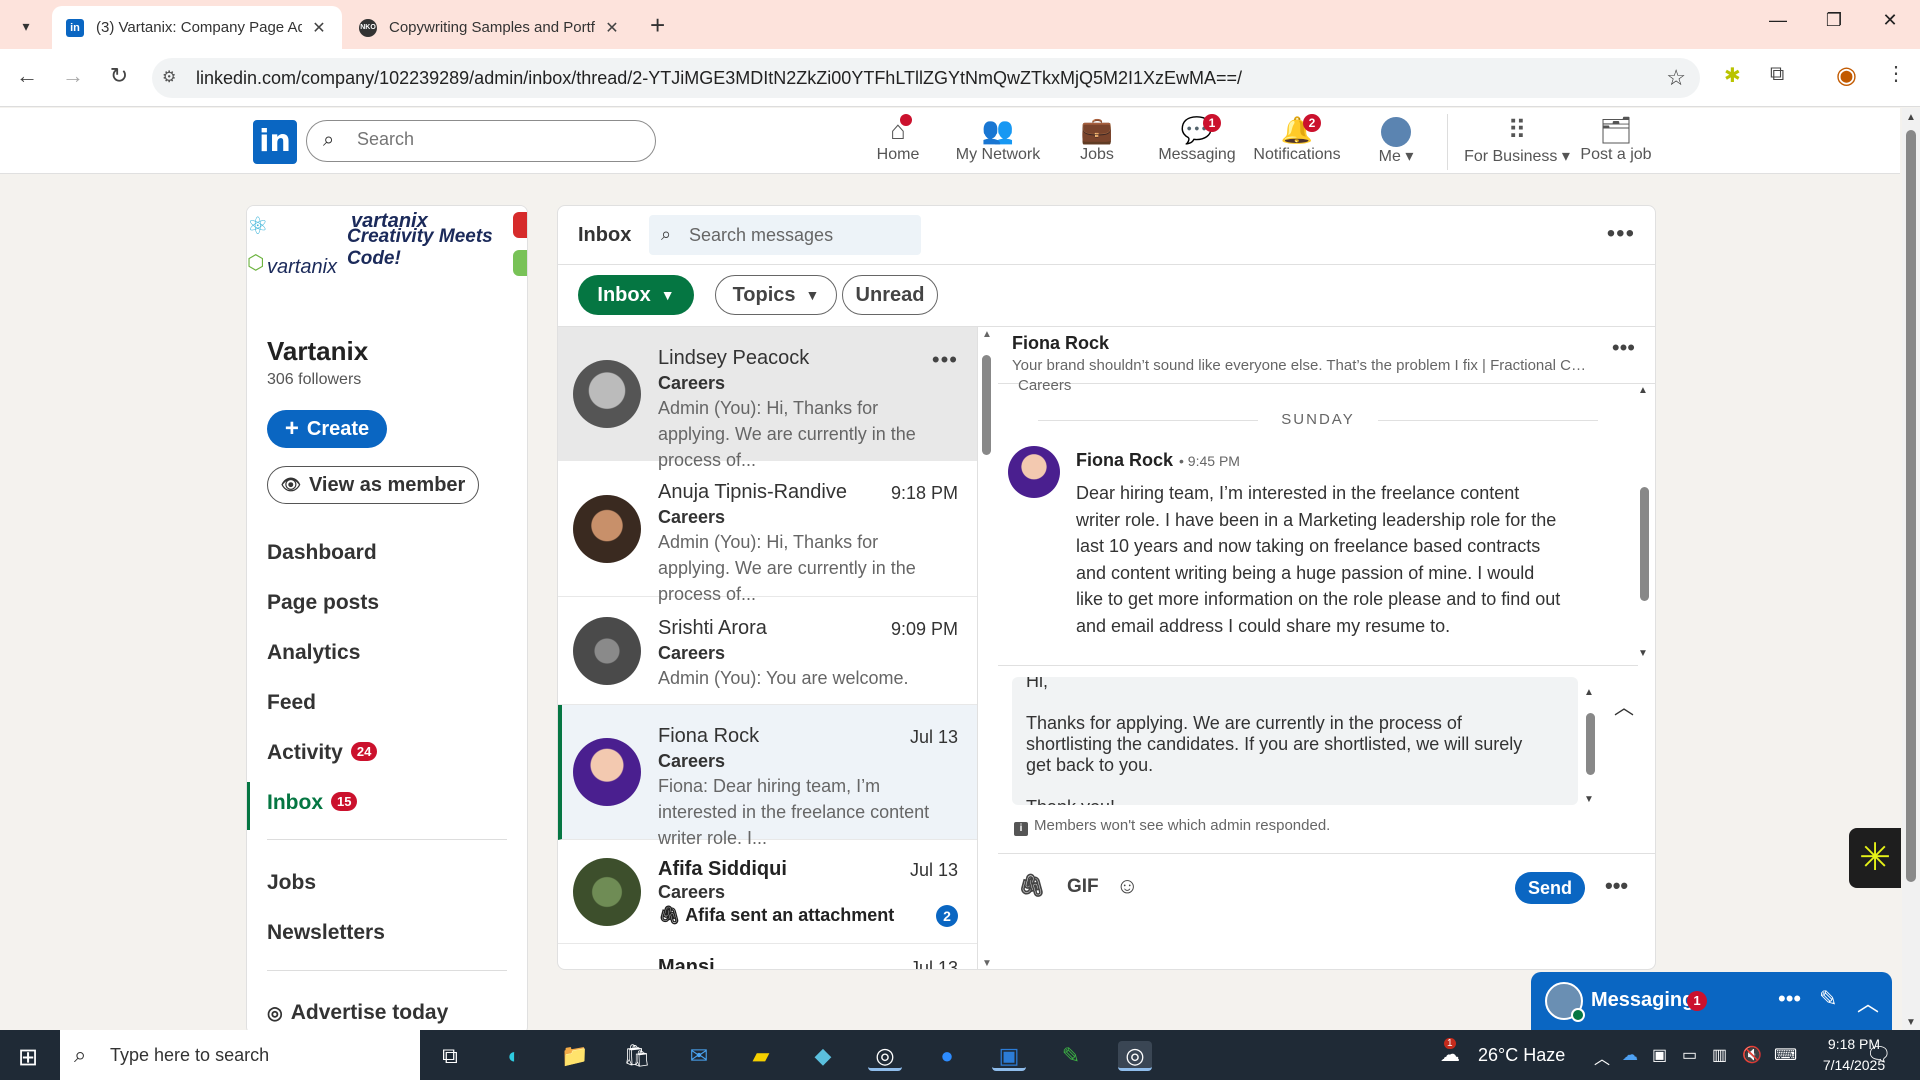  Describe the element at coordinates (1689, 1055) in the screenshot. I see `battery-icon: ▭` at that location.